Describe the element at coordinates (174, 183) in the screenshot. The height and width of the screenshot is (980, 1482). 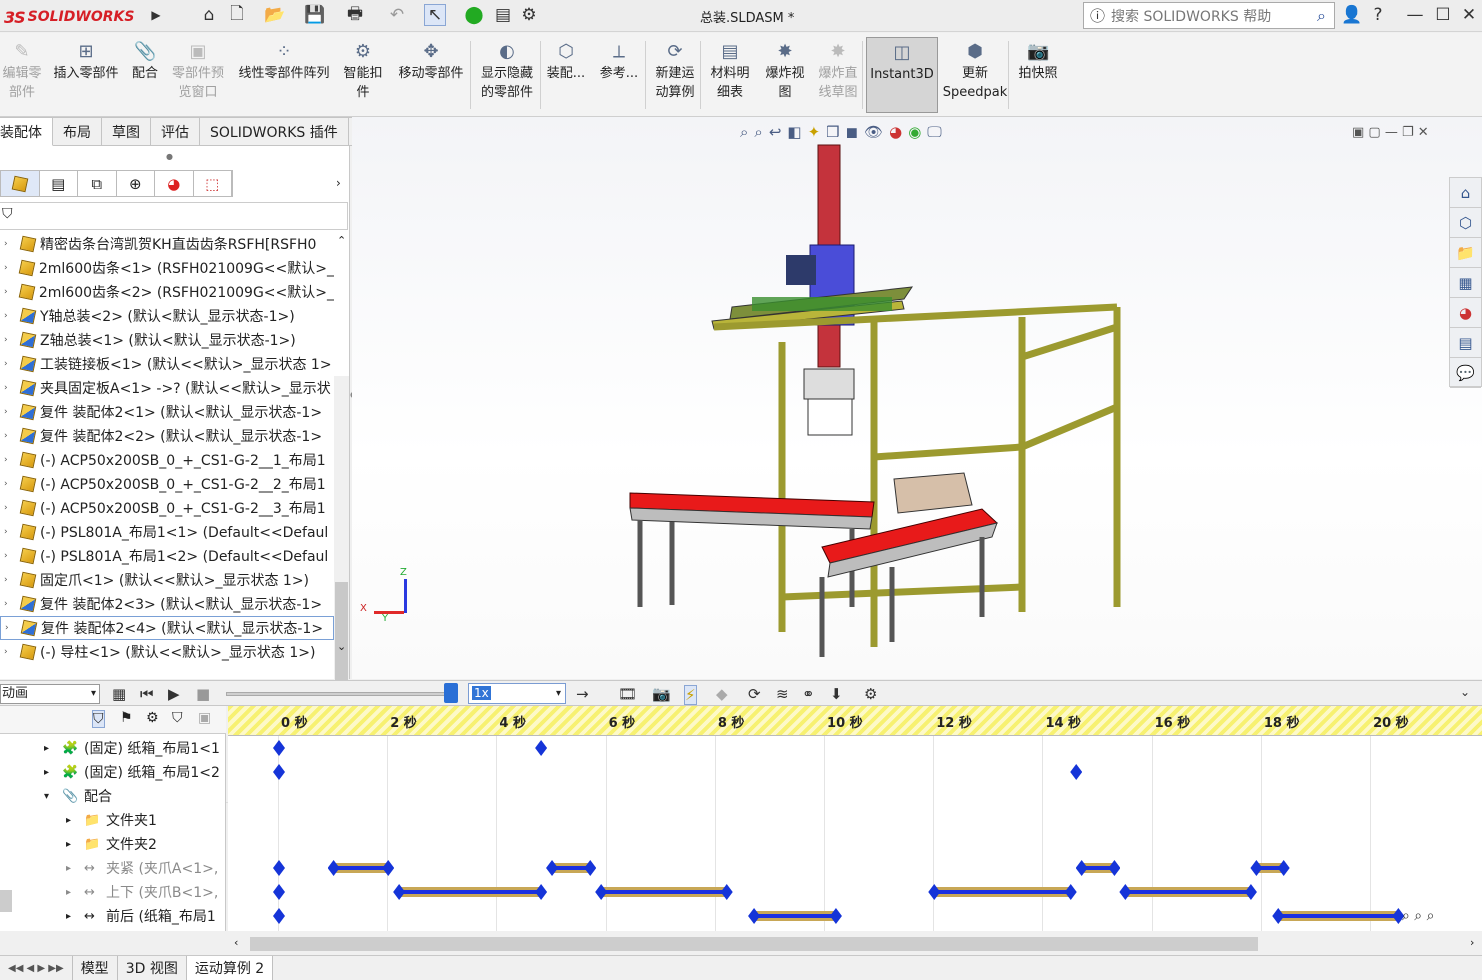
I see `display-manager-tab-icon: ◕` at that location.